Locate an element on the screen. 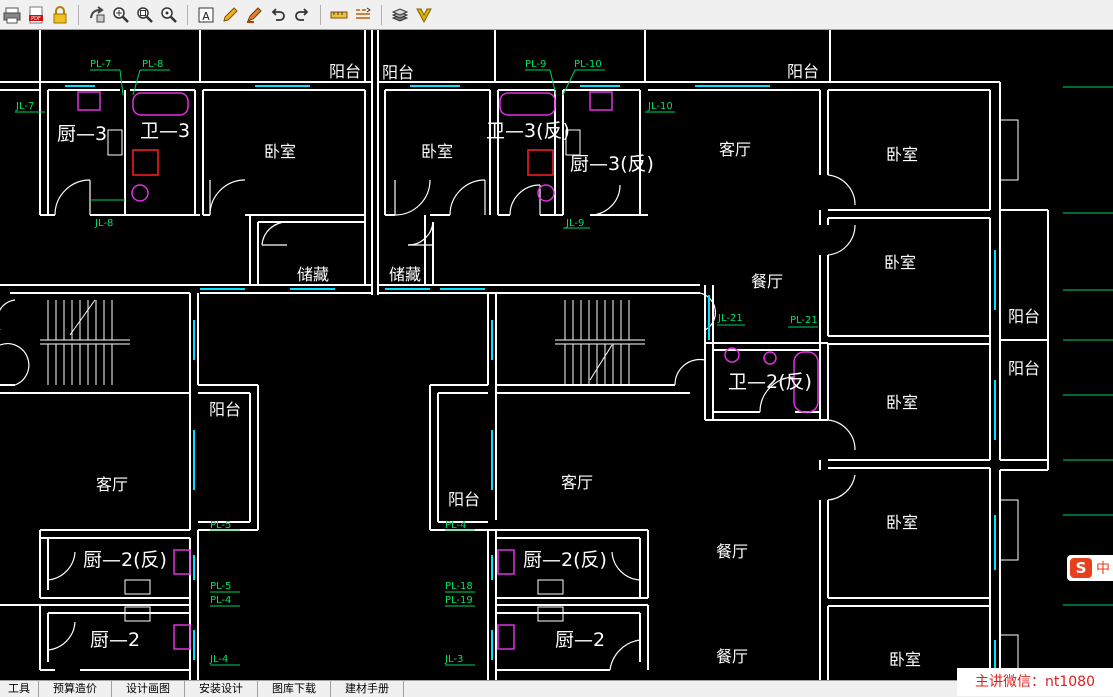  pipe-label: PL-21 is located at coordinates (804, 320).